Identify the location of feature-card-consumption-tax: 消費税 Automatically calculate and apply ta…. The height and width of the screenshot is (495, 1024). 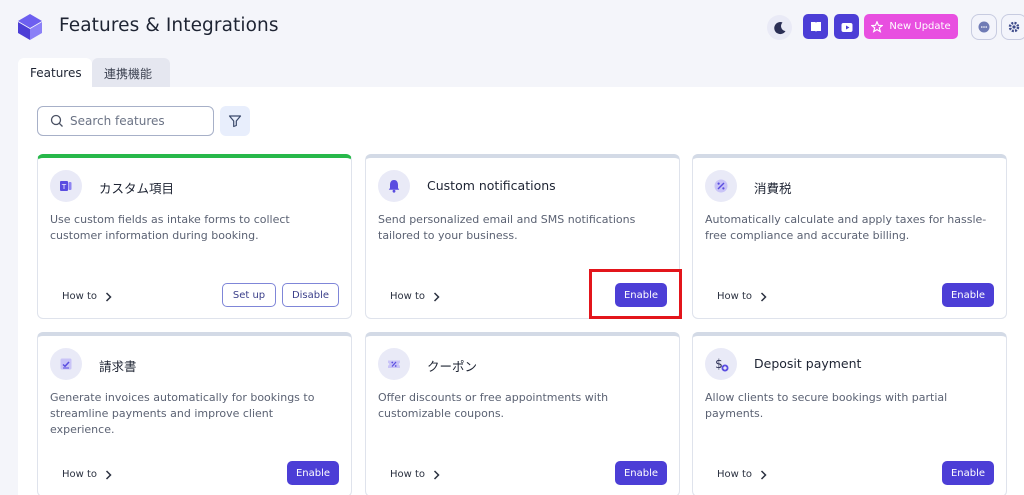
(849, 236).